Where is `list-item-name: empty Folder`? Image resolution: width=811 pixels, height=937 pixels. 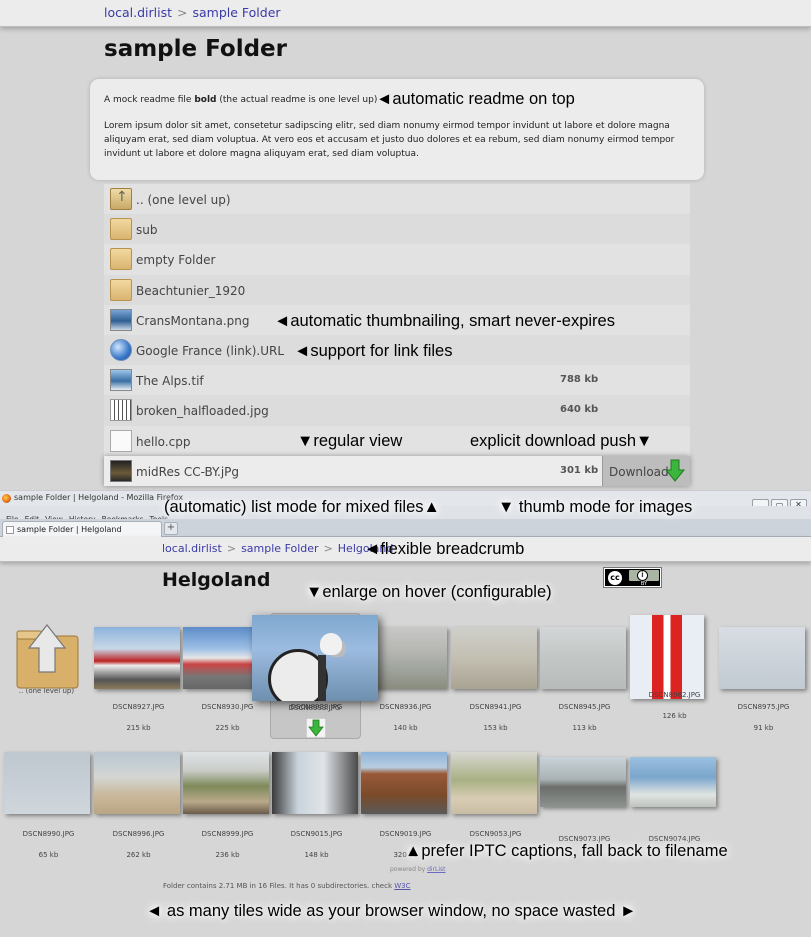
list-item-name: empty Folder is located at coordinates (176, 260).